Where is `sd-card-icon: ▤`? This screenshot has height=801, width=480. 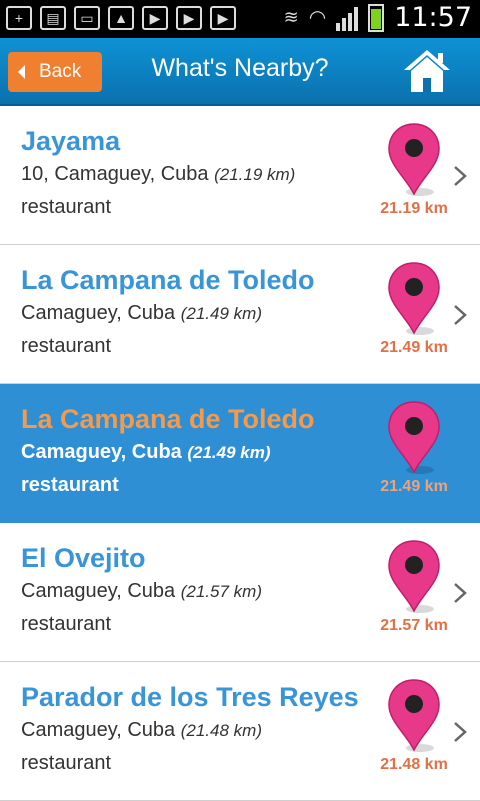
sd-card-icon: ▤ is located at coordinates (53, 18).